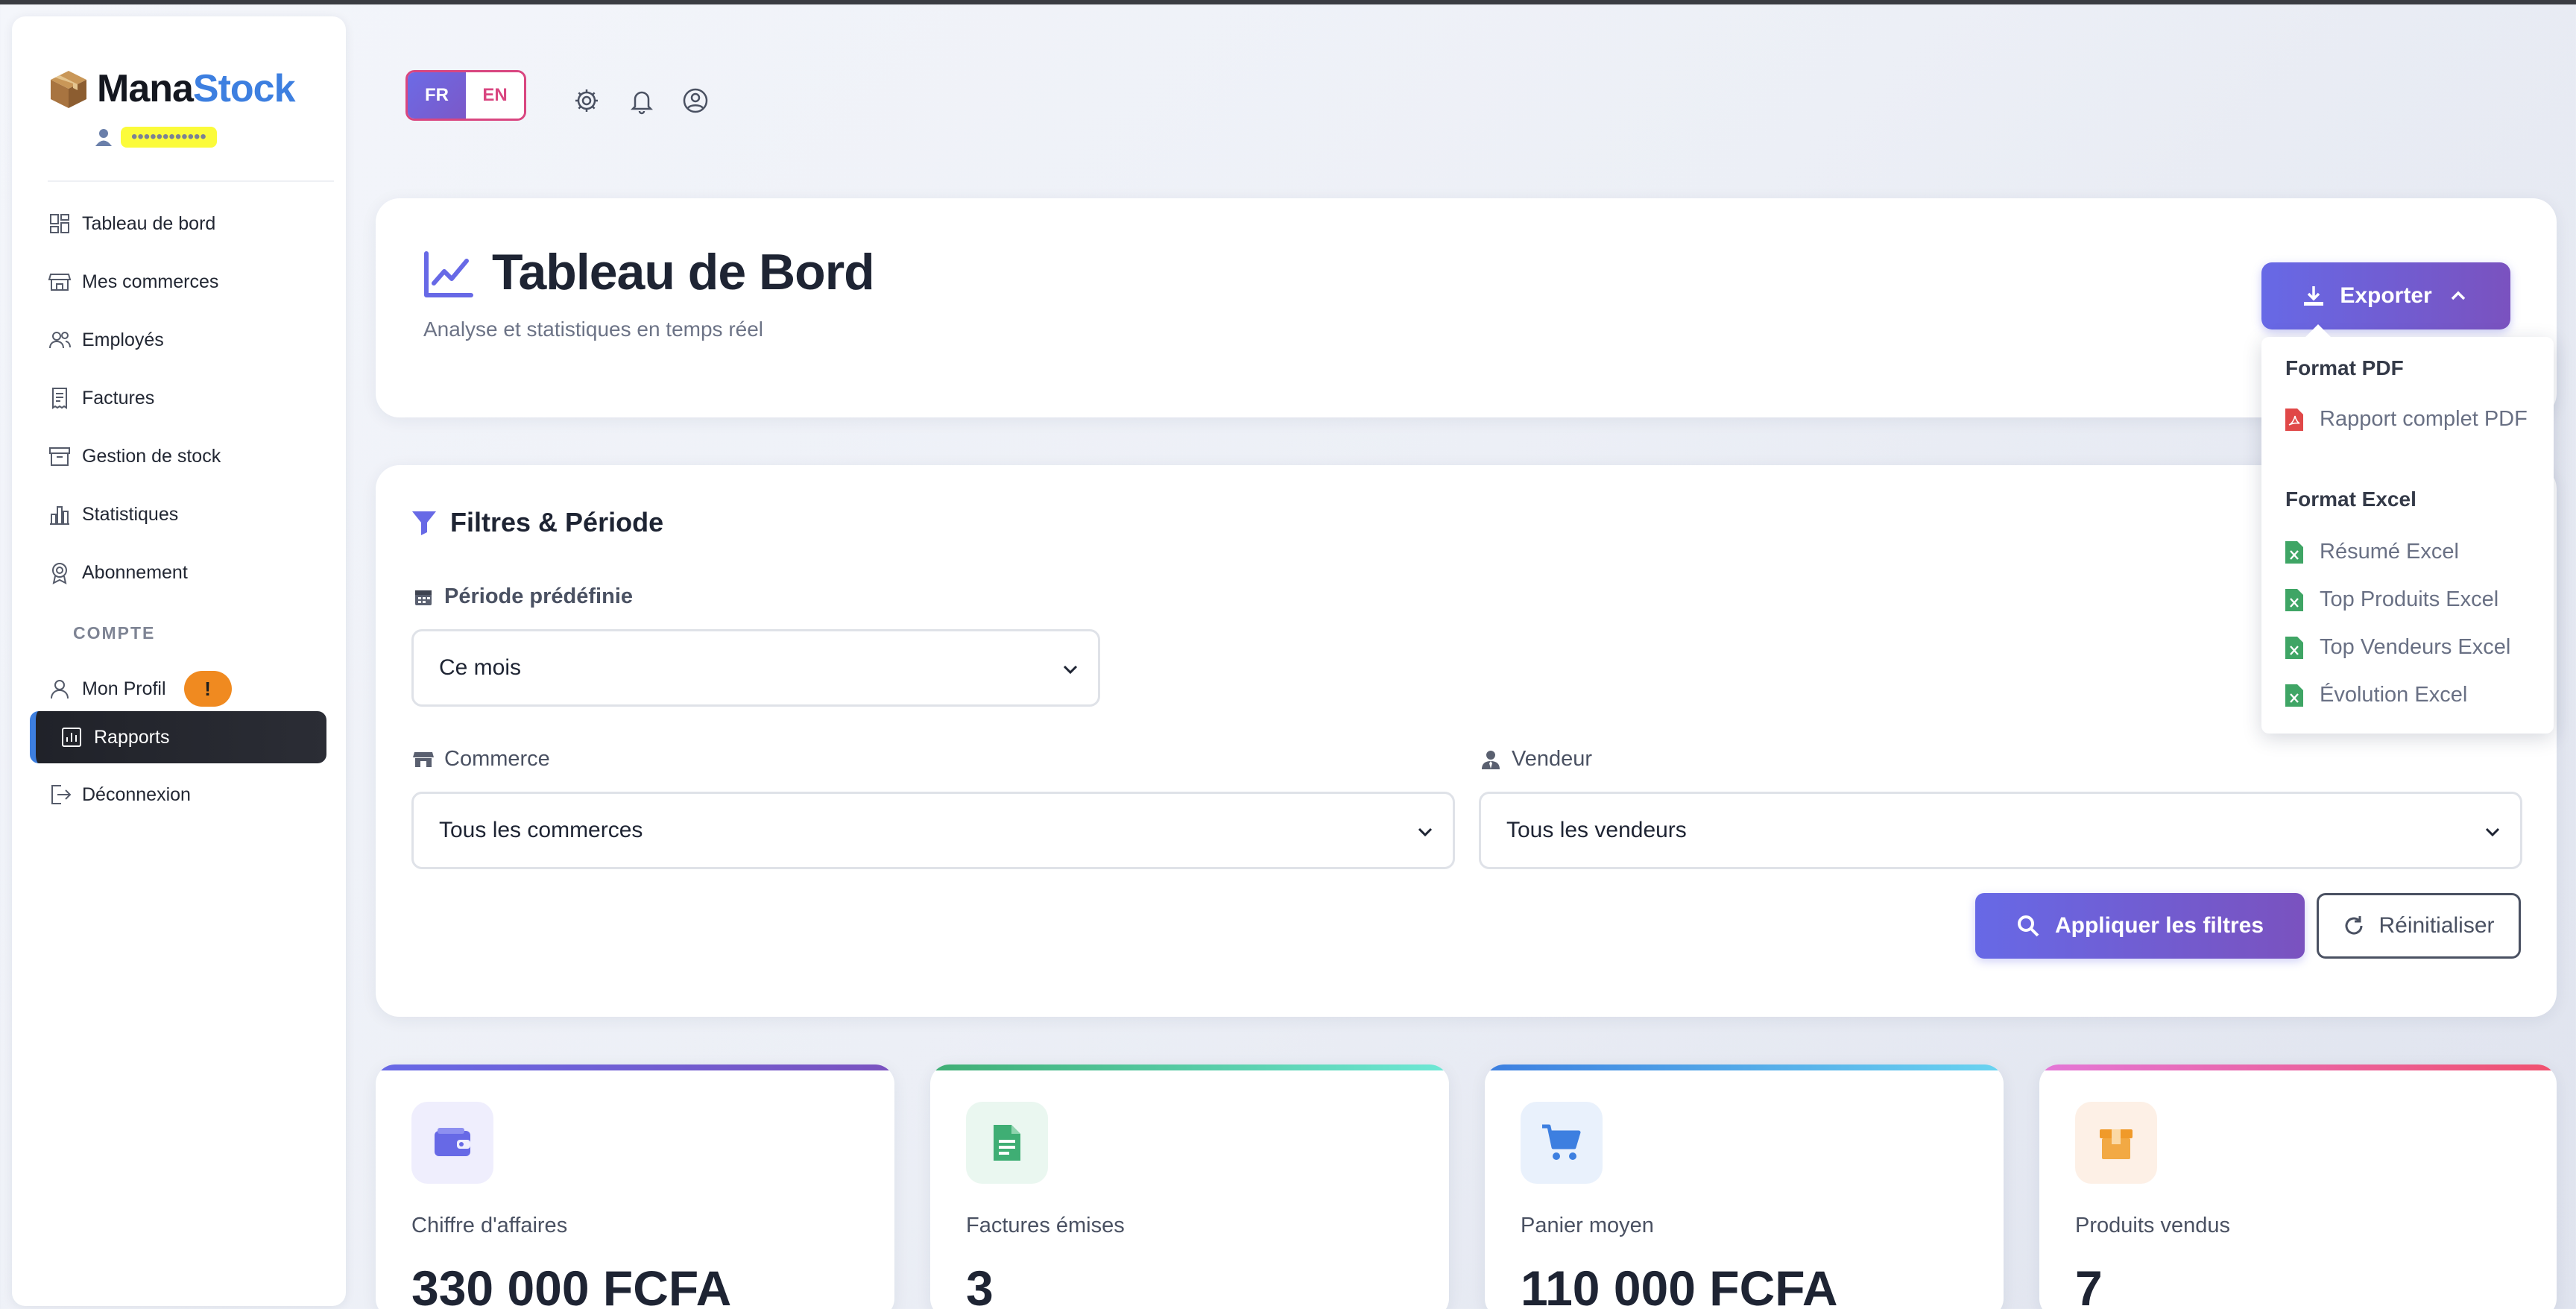  Describe the element at coordinates (449, 274) in the screenshot. I see `line-chart-icon` at that location.